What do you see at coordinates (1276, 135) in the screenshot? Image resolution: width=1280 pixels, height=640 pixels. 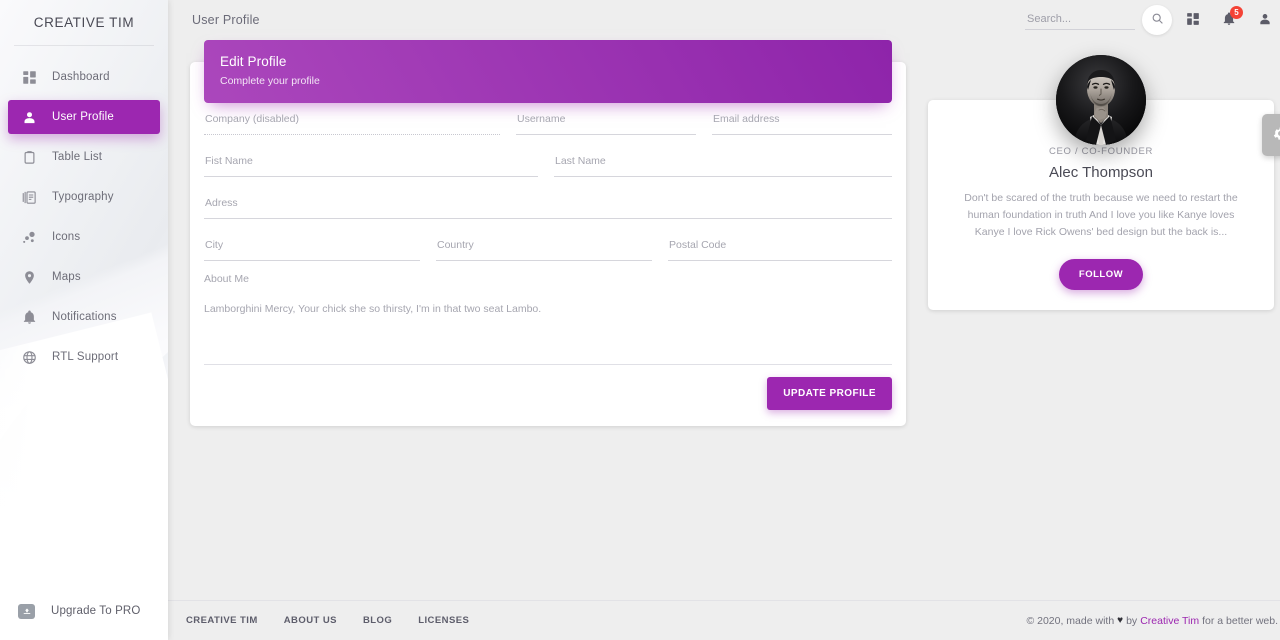 I see `gear-icon` at bounding box center [1276, 135].